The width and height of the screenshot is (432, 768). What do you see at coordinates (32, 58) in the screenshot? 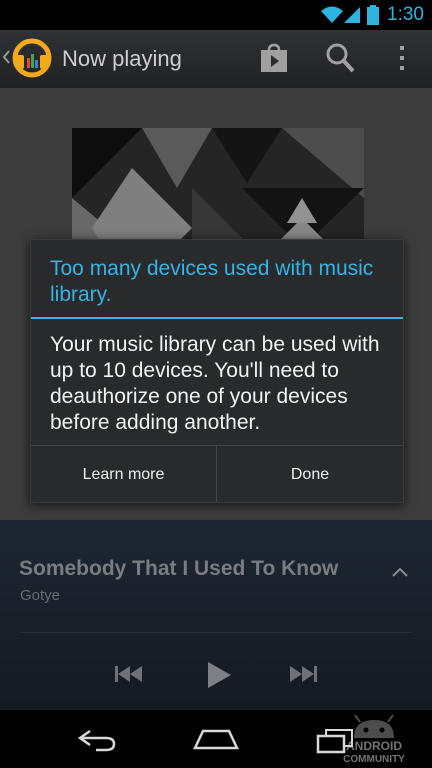
I see `play-music-app-icon` at bounding box center [32, 58].